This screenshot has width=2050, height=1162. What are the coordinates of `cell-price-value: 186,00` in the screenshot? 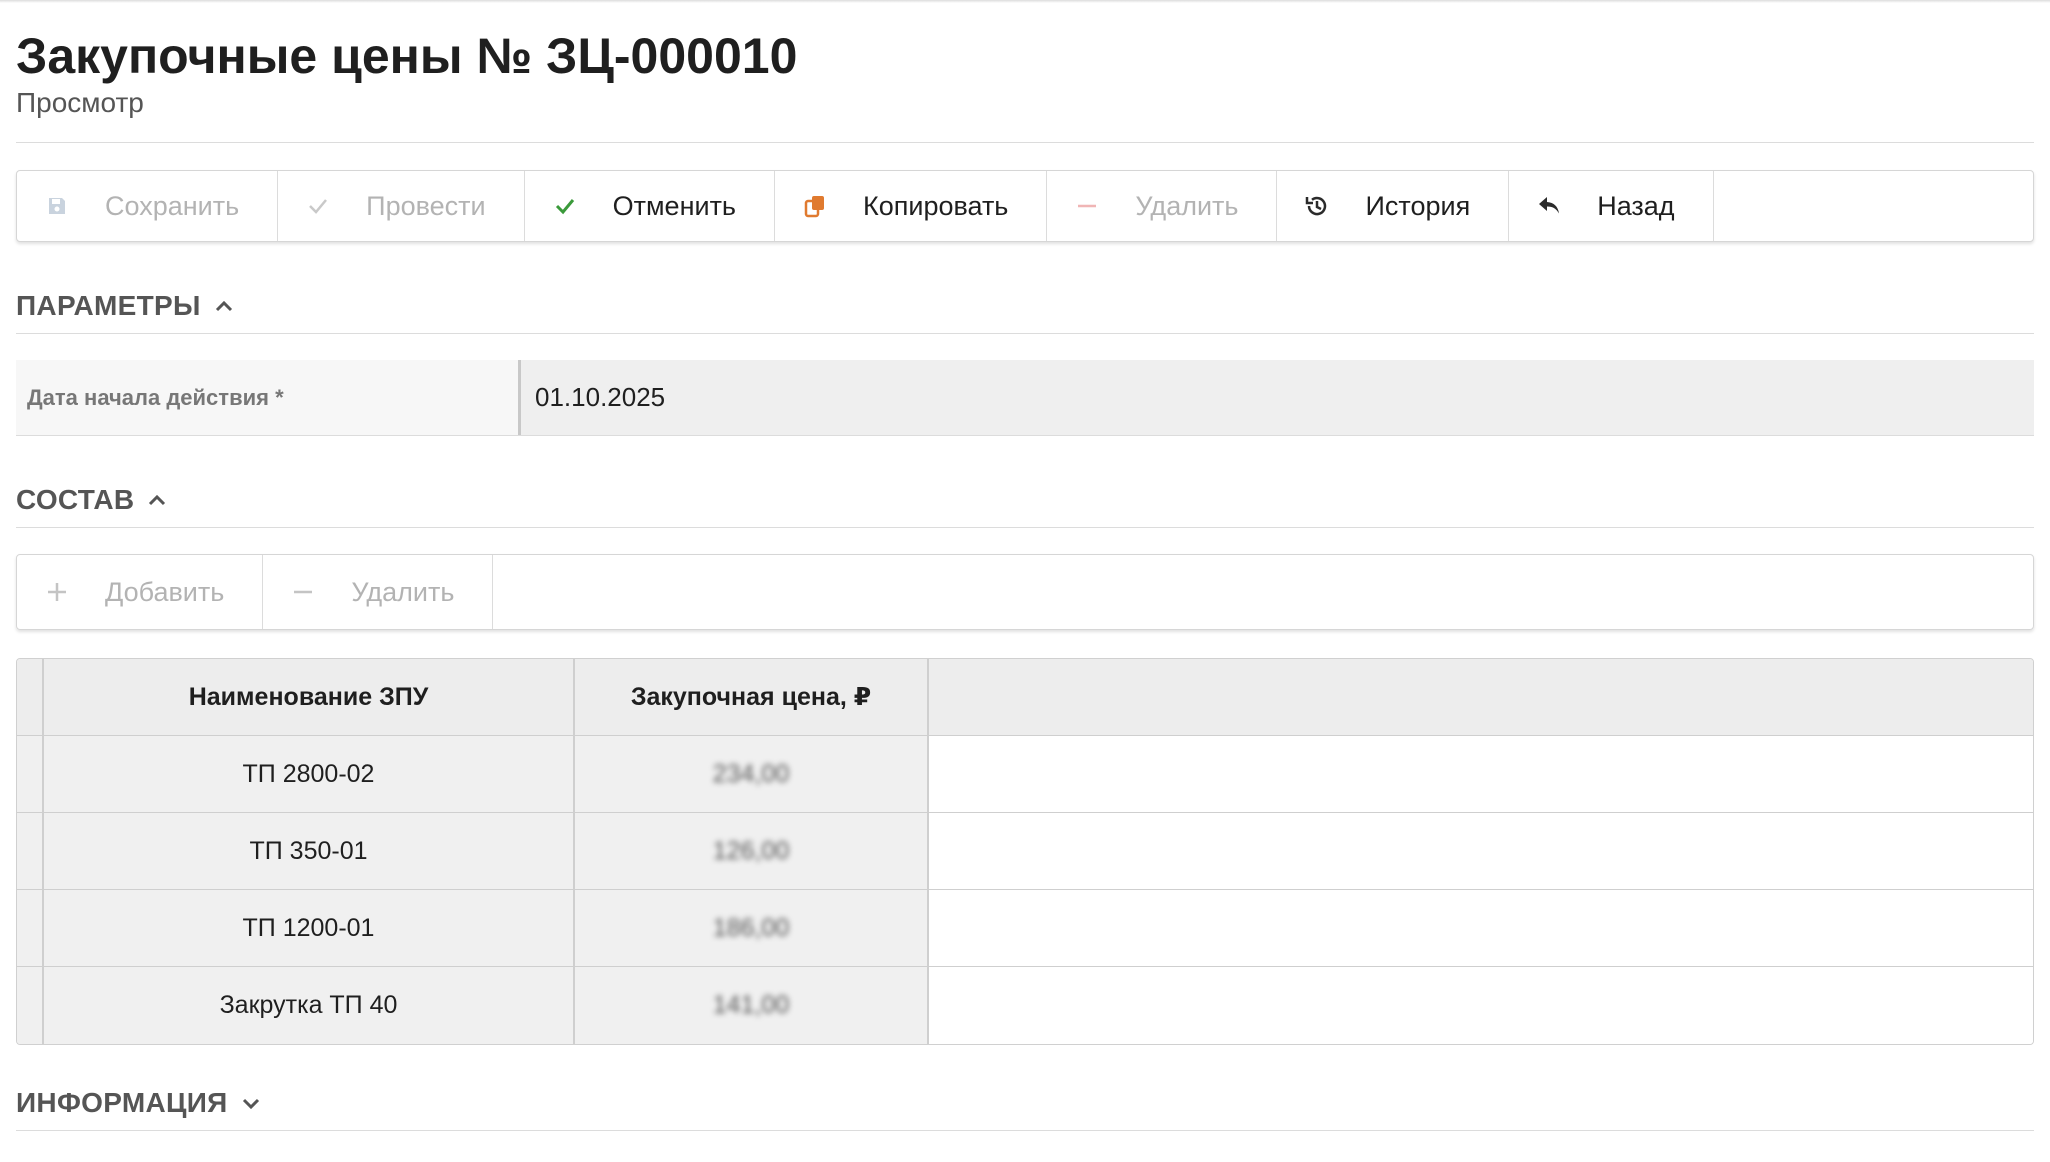 It's located at (751, 927).